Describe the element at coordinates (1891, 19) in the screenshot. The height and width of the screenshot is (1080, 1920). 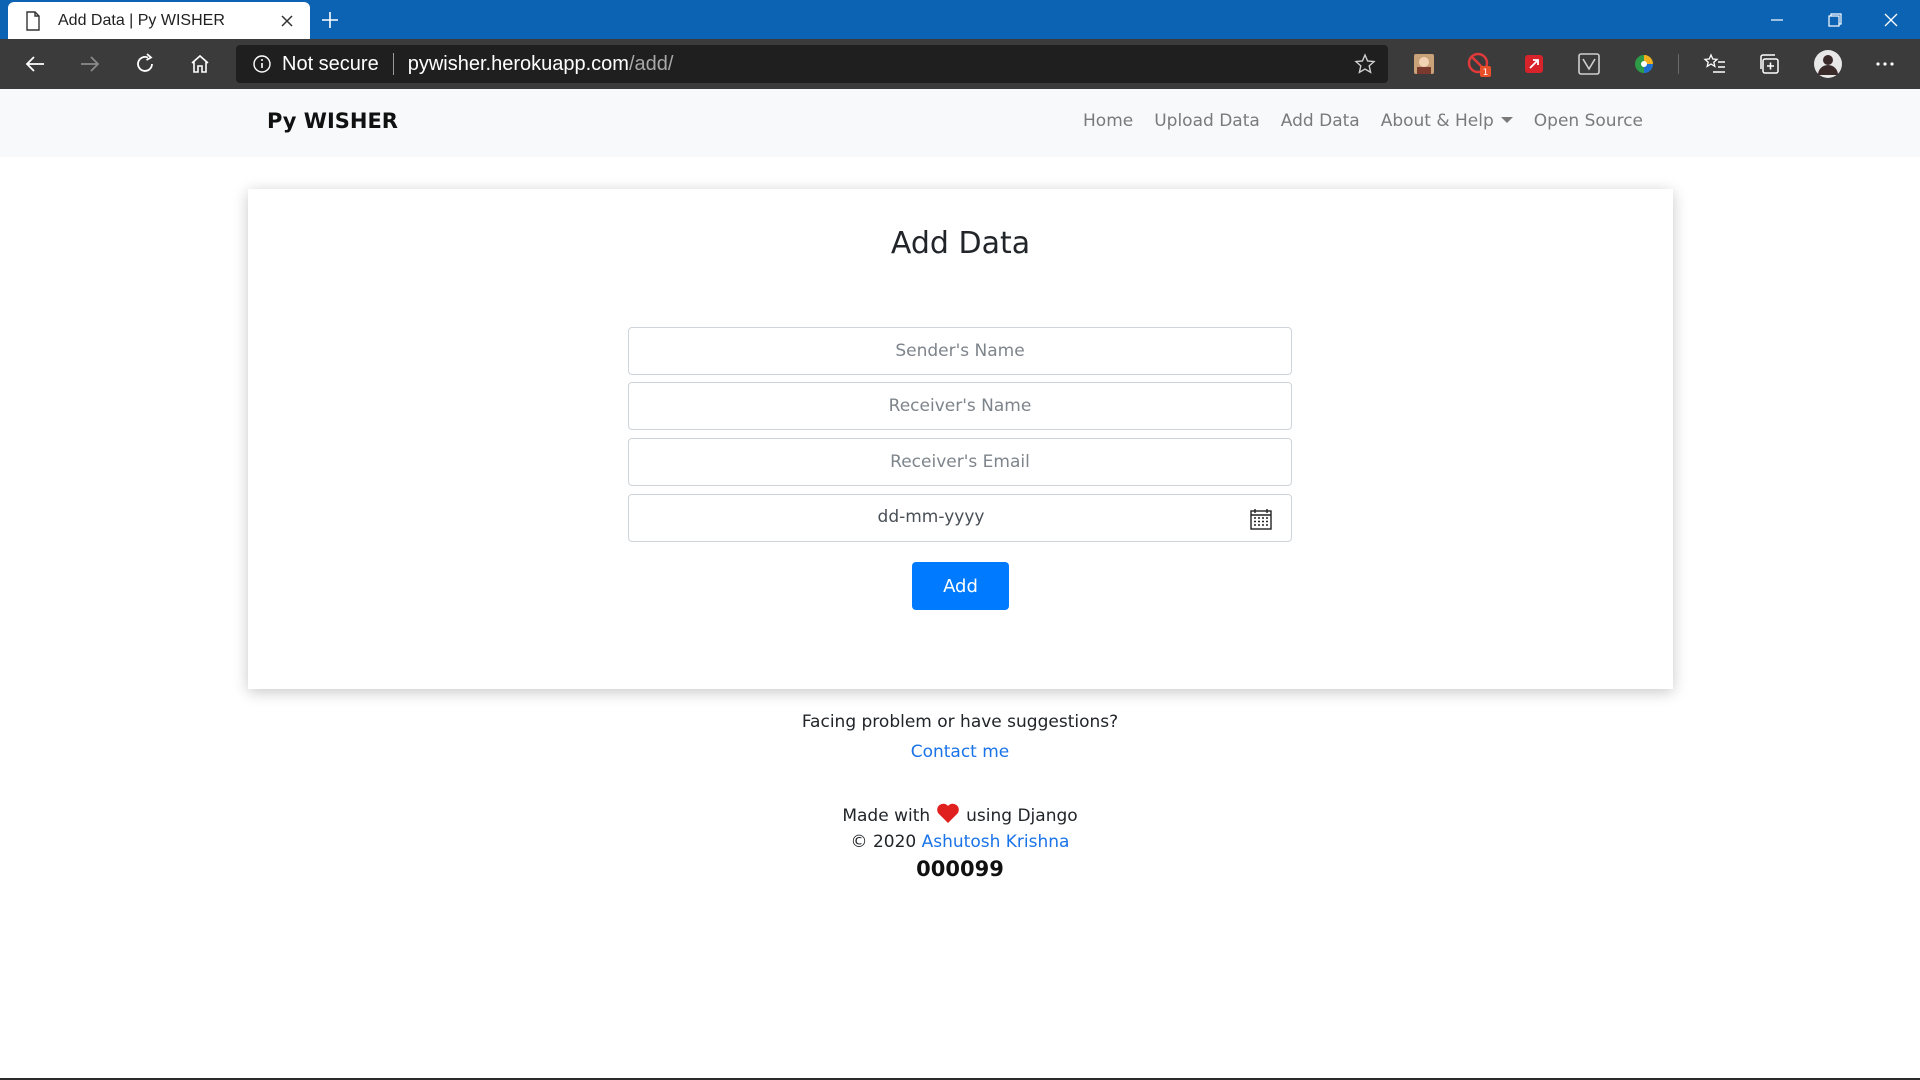
I see `close-window-icon` at that location.